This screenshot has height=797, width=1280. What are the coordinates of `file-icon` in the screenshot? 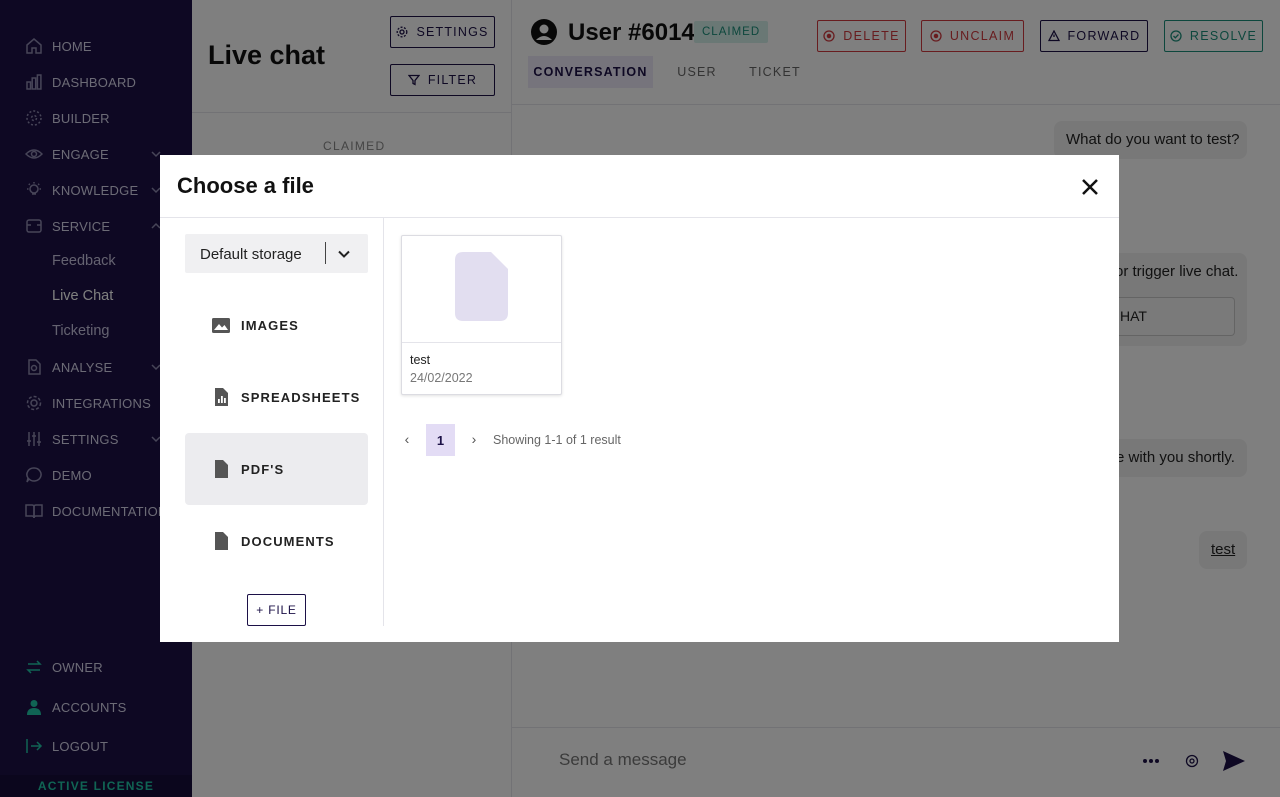 It's located at (481, 286).